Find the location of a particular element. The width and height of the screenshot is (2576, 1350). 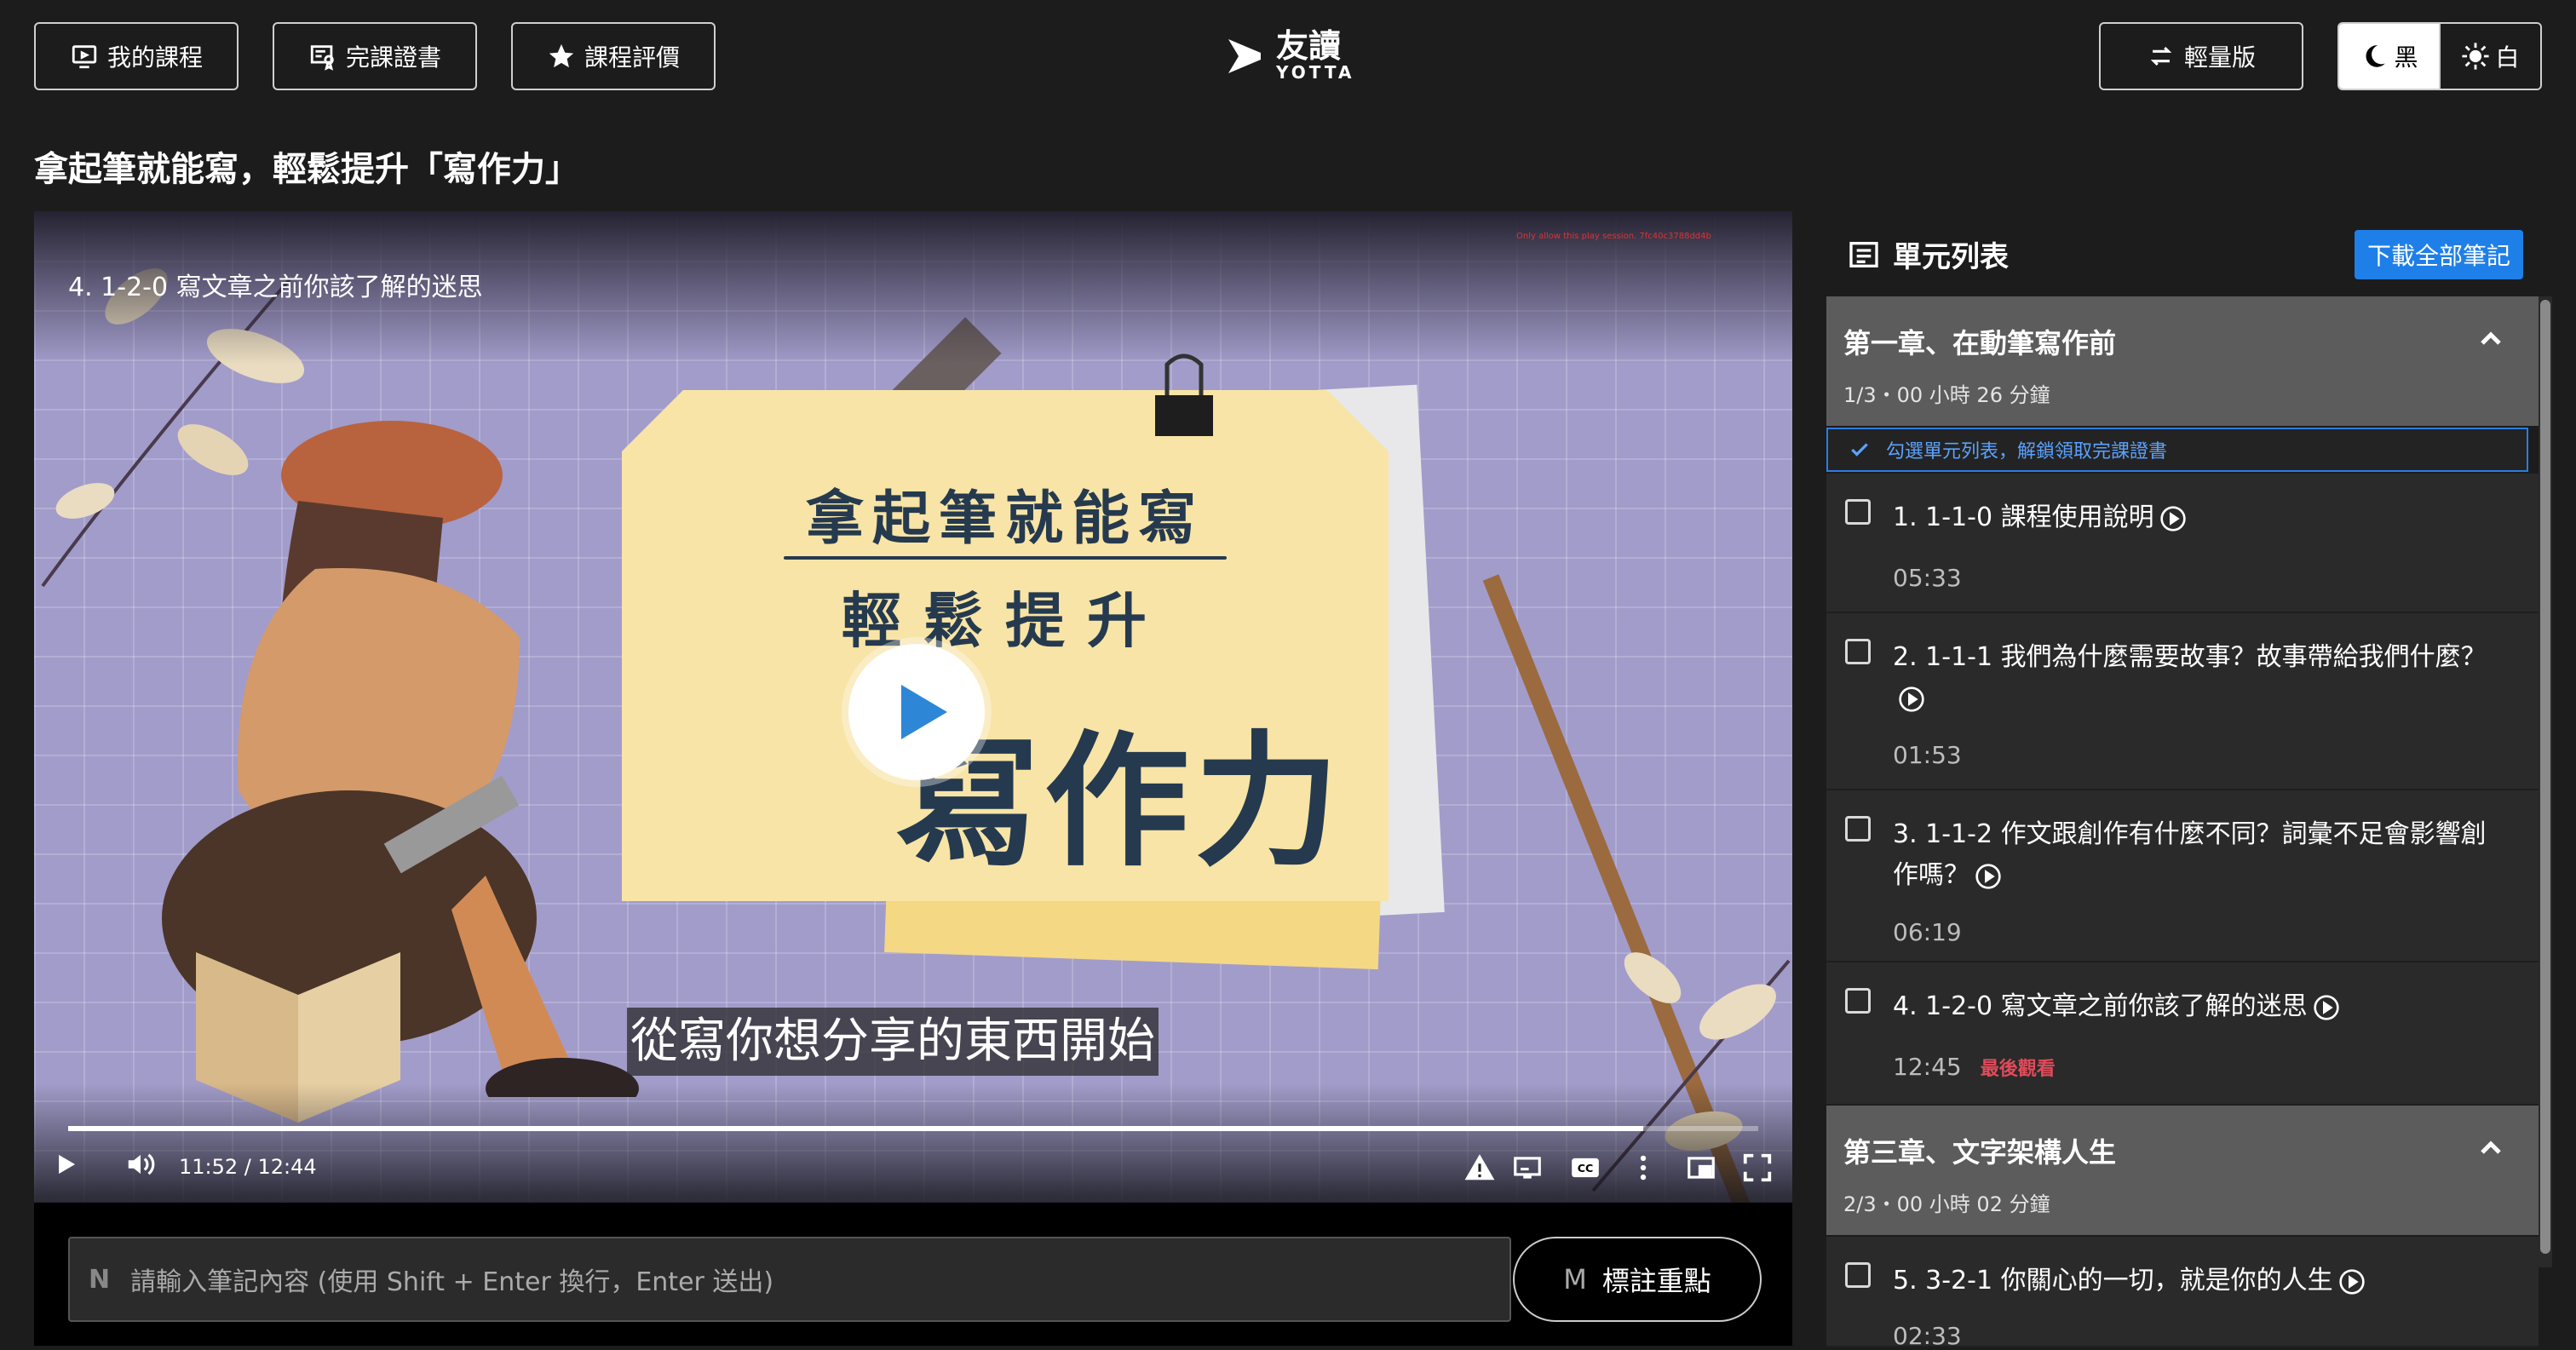

volume-control is located at coordinates (140, 1167).